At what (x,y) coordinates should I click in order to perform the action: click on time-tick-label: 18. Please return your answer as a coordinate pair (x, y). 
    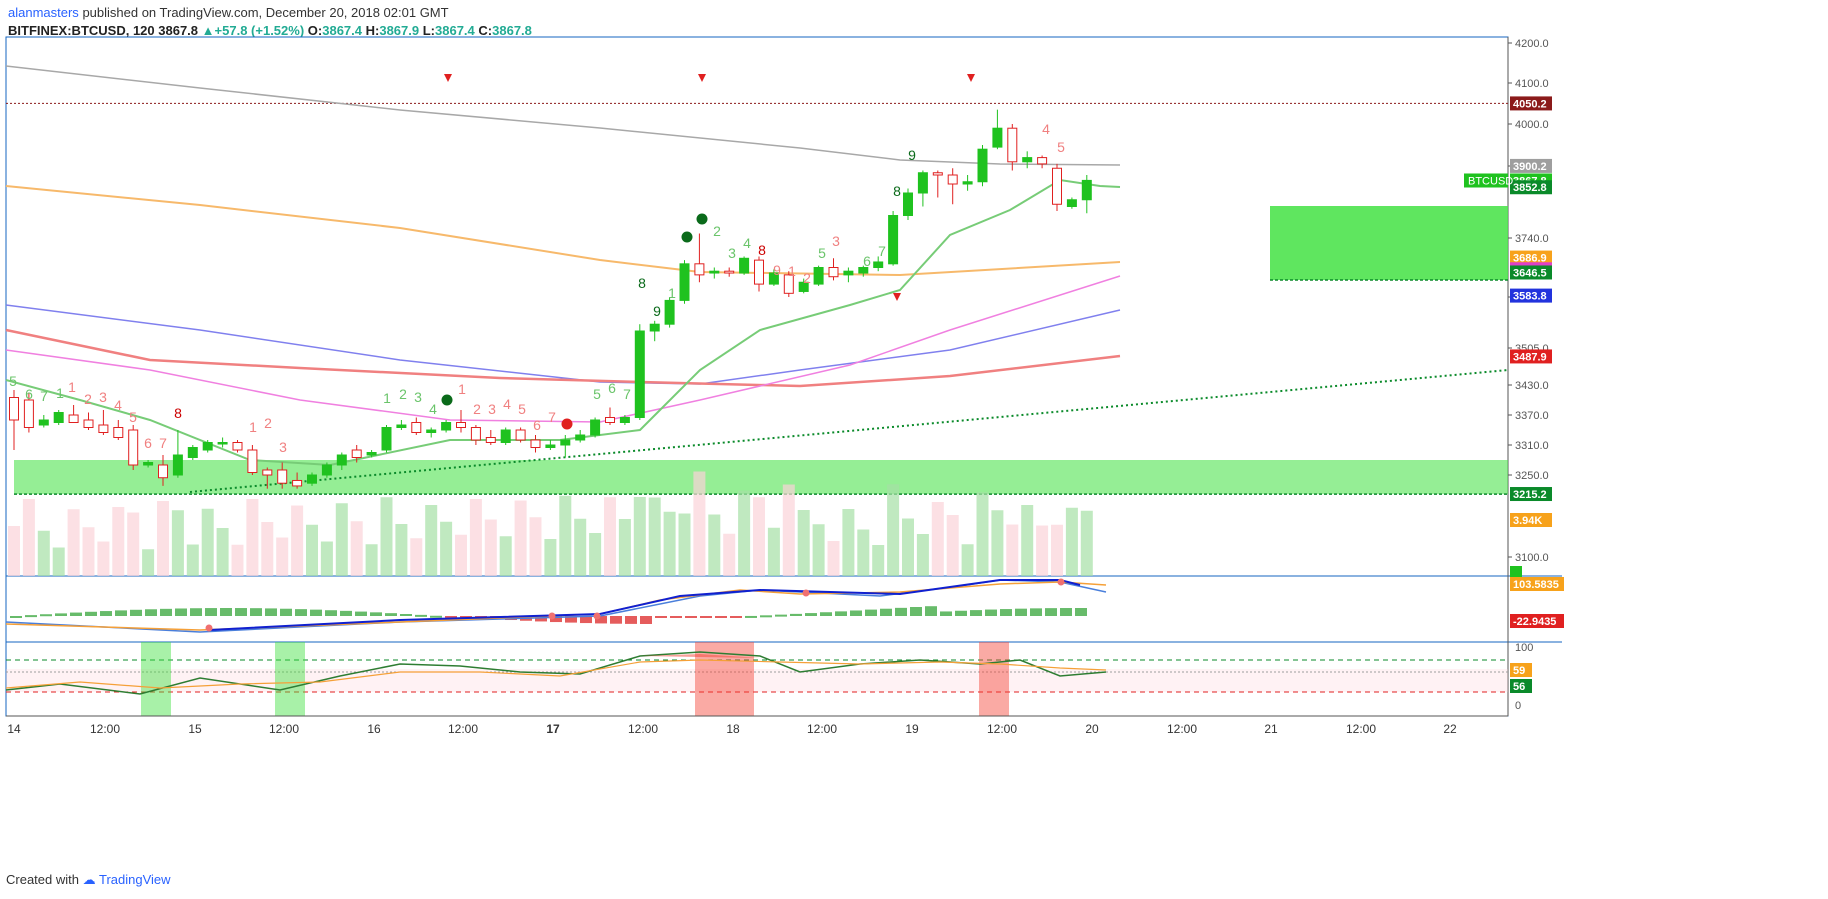
    Looking at the image, I should click on (733, 729).